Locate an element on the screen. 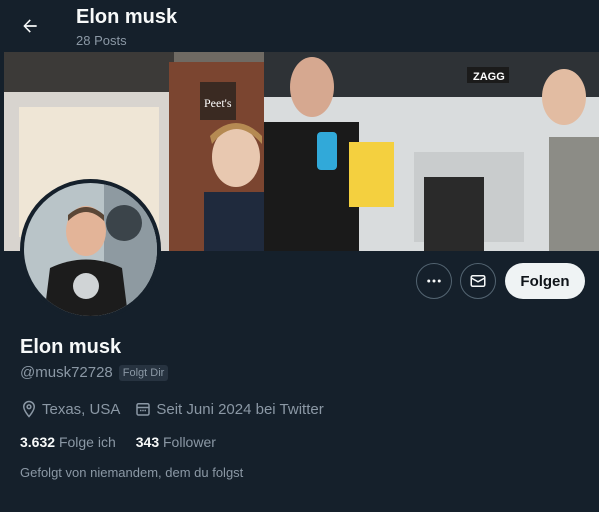 The image size is (599, 512). posts-count: 28 Posts is located at coordinates (101, 40).